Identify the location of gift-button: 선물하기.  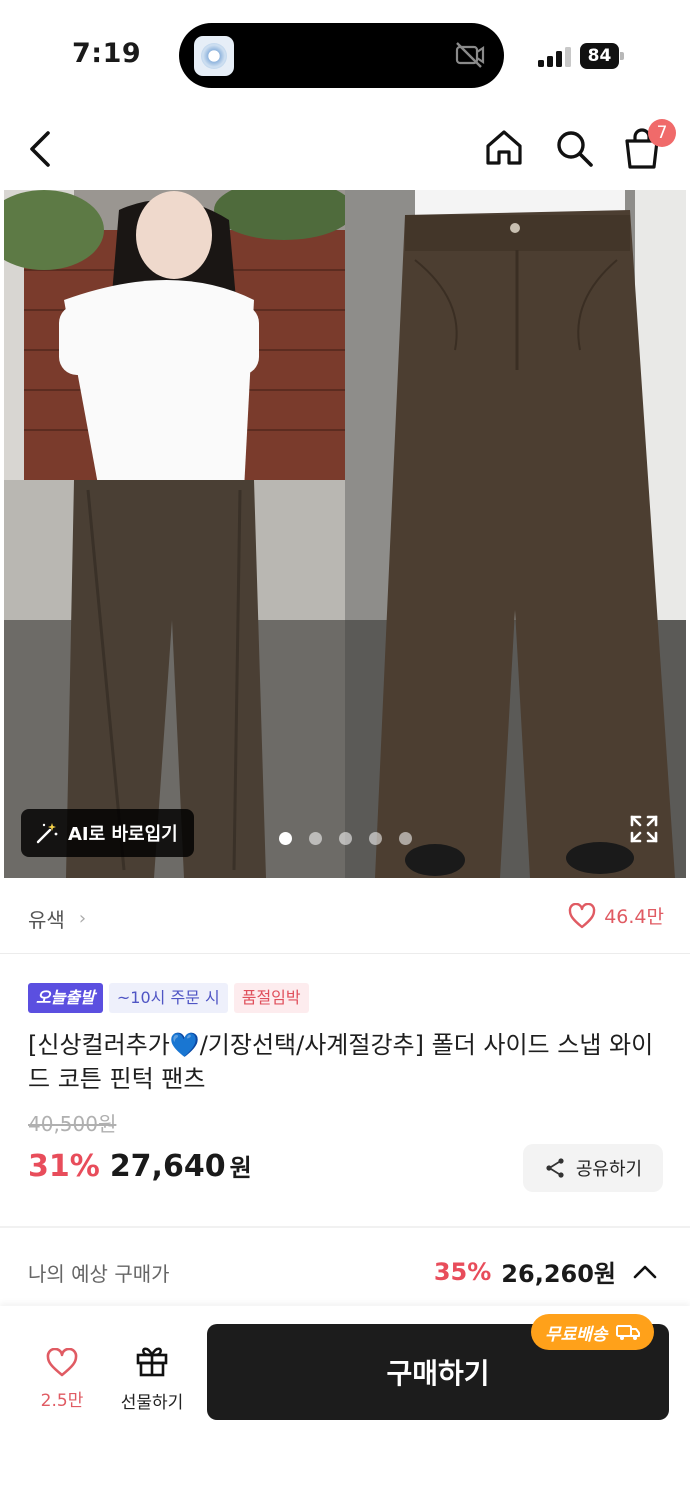
(152, 1377).